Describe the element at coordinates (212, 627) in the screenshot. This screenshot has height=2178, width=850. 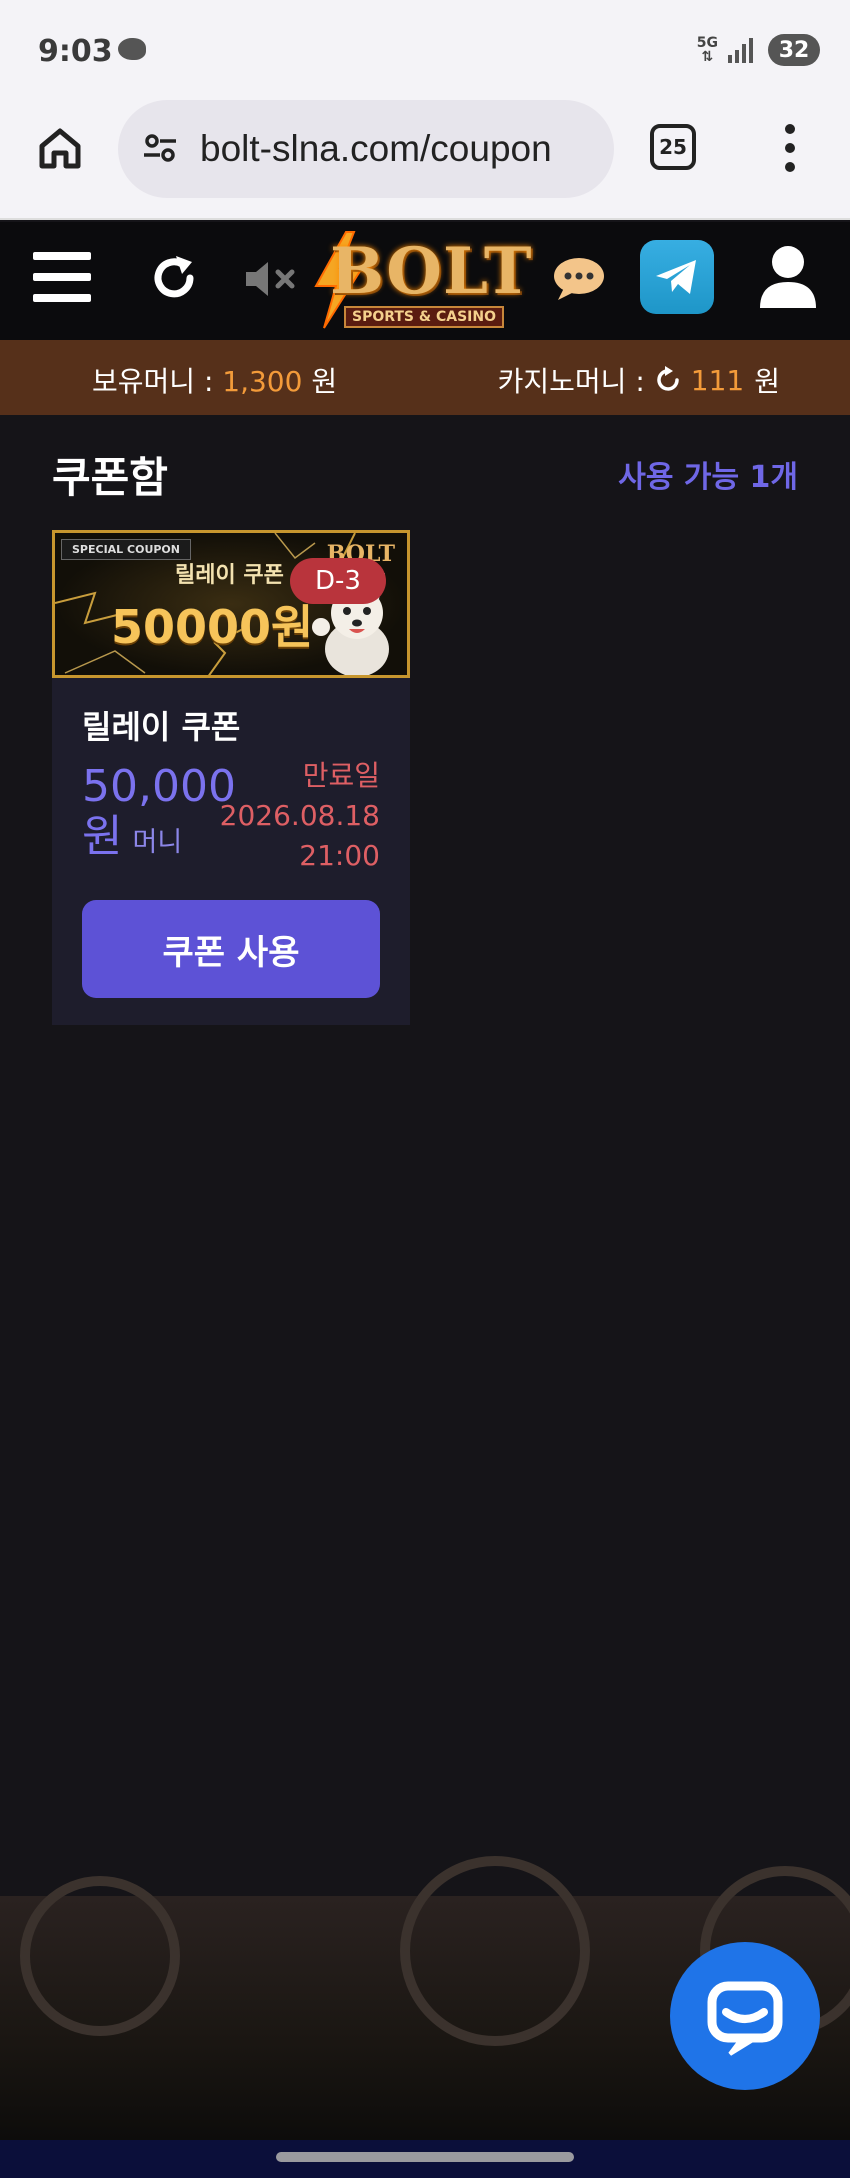
I see `banner-amount: 50000원` at that location.